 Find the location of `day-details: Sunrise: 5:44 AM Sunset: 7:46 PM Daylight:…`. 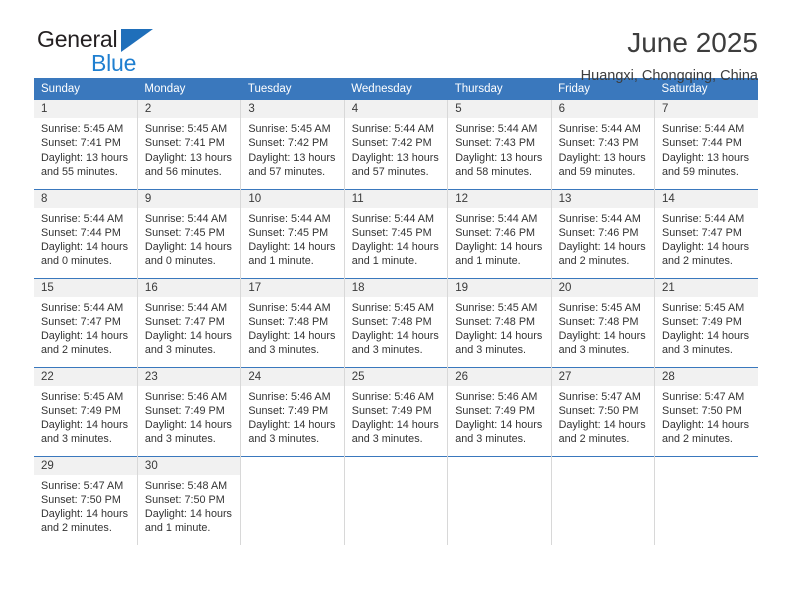

day-details: Sunrise: 5:44 AM Sunset: 7:46 PM Daylight:… is located at coordinates (603, 238).